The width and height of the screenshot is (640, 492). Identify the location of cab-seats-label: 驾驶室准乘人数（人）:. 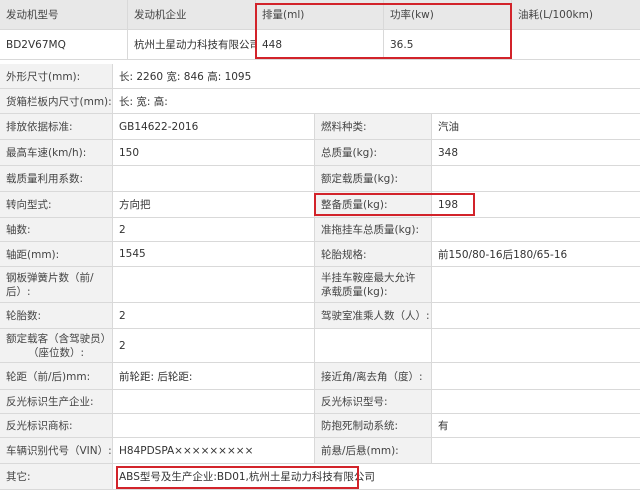
(373, 315).